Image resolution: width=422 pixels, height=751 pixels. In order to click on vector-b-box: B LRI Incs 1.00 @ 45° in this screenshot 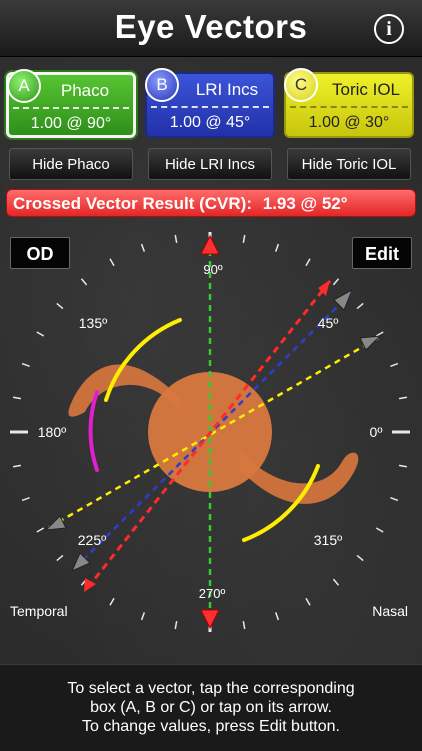, I will do `click(210, 103)`.